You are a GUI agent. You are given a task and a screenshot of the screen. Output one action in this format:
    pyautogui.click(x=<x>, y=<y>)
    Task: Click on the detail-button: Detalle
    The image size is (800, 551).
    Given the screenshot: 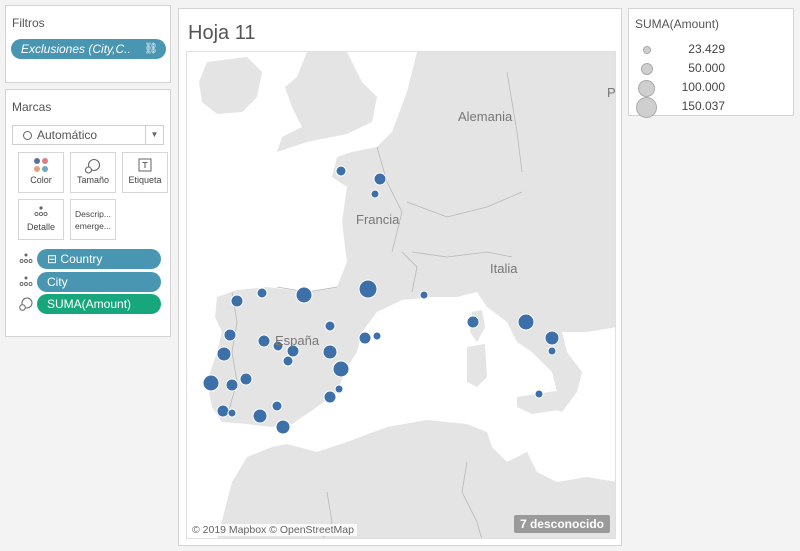 What is the action you would take?
    pyautogui.click(x=41, y=219)
    